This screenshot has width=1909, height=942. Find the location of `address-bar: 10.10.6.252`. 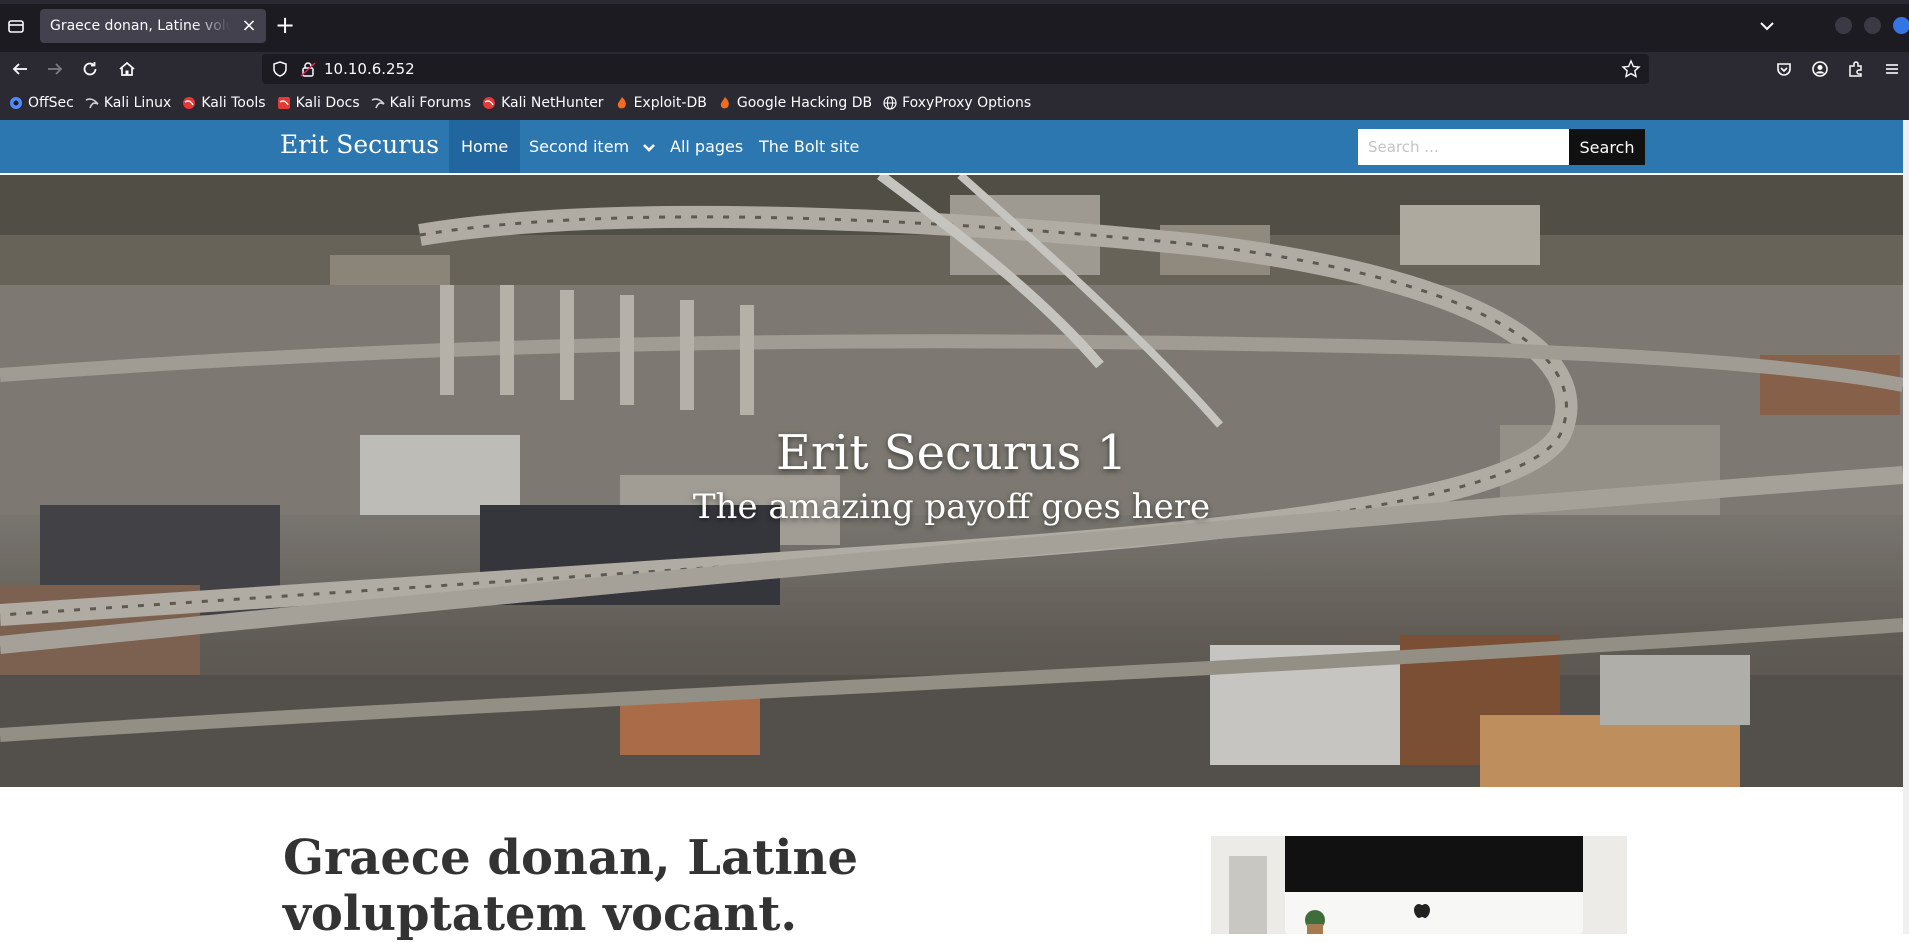

address-bar: 10.10.6.252 is located at coordinates (955, 69).